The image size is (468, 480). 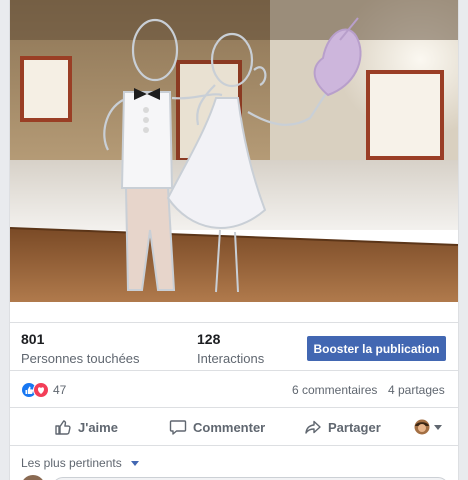 What do you see at coordinates (41, 390) in the screenshot?
I see `love-icon` at bounding box center [41, 390].